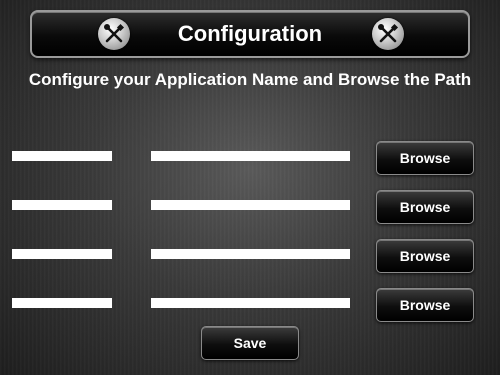  Describe the element at coordinates (250, 34) in the screenshot. I see `title-bar: Configuration` at that location.